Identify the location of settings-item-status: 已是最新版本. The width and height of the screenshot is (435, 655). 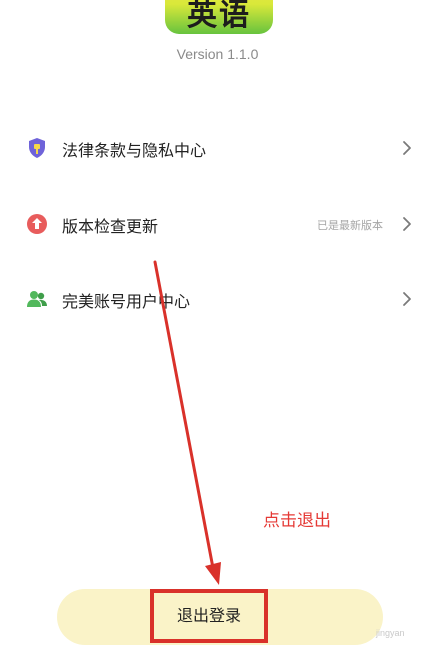
(350, 225).